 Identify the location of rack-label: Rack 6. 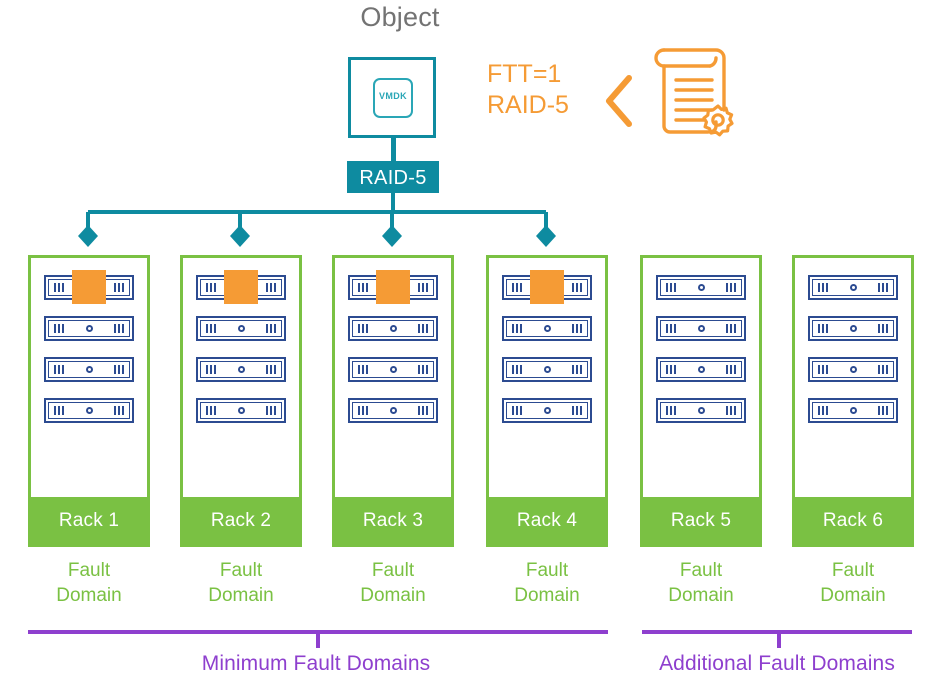
(853, 520).